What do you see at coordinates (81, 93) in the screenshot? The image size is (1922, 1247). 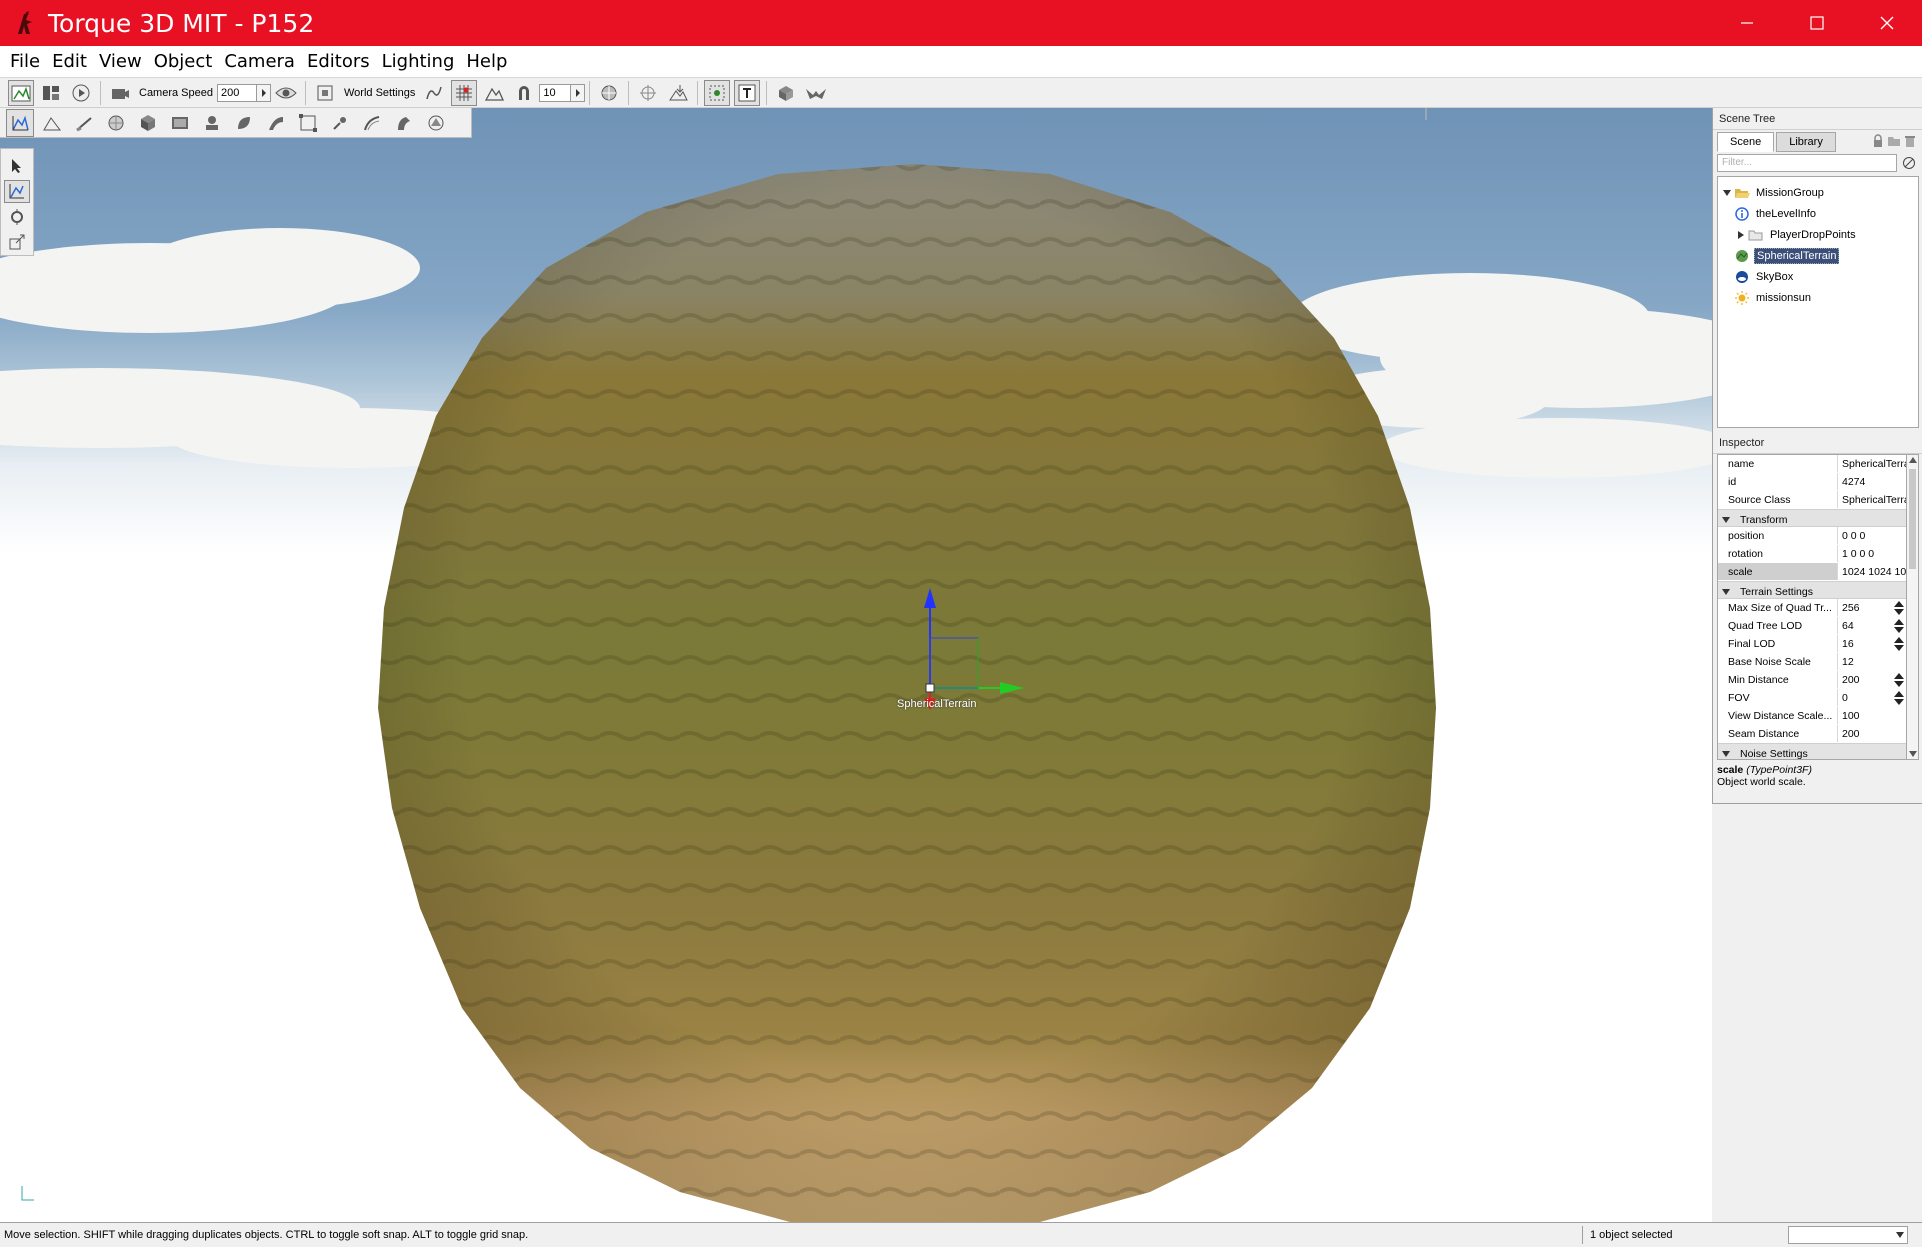 I see `play-game-button` at bounding box center [81, 93].